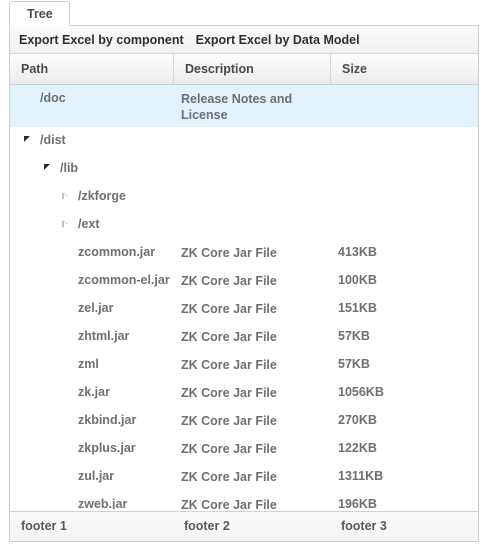 The image size is (500, 551). I want to click on tree-row-path-wrap: /dist, so click(91, 141).